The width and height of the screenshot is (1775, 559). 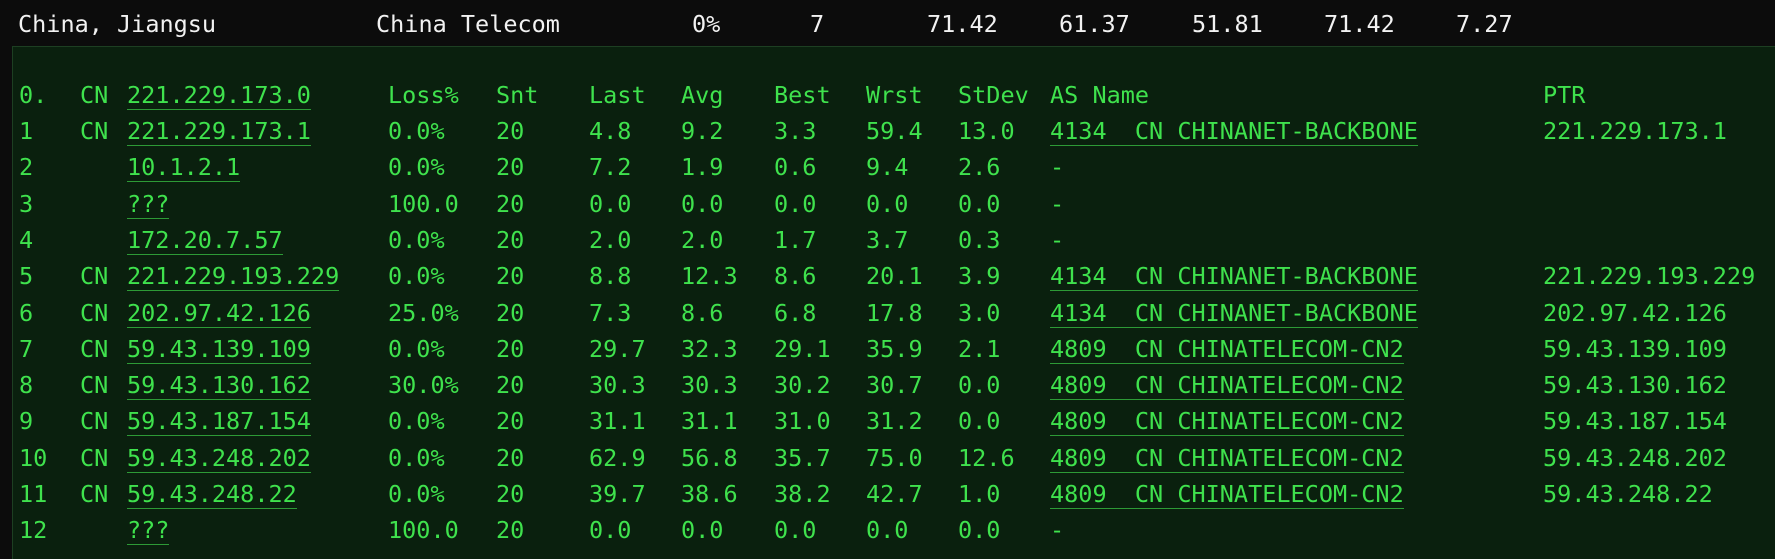 I want to click on hop-host-link: 59.43.130.162, so click(x=219, y=386).